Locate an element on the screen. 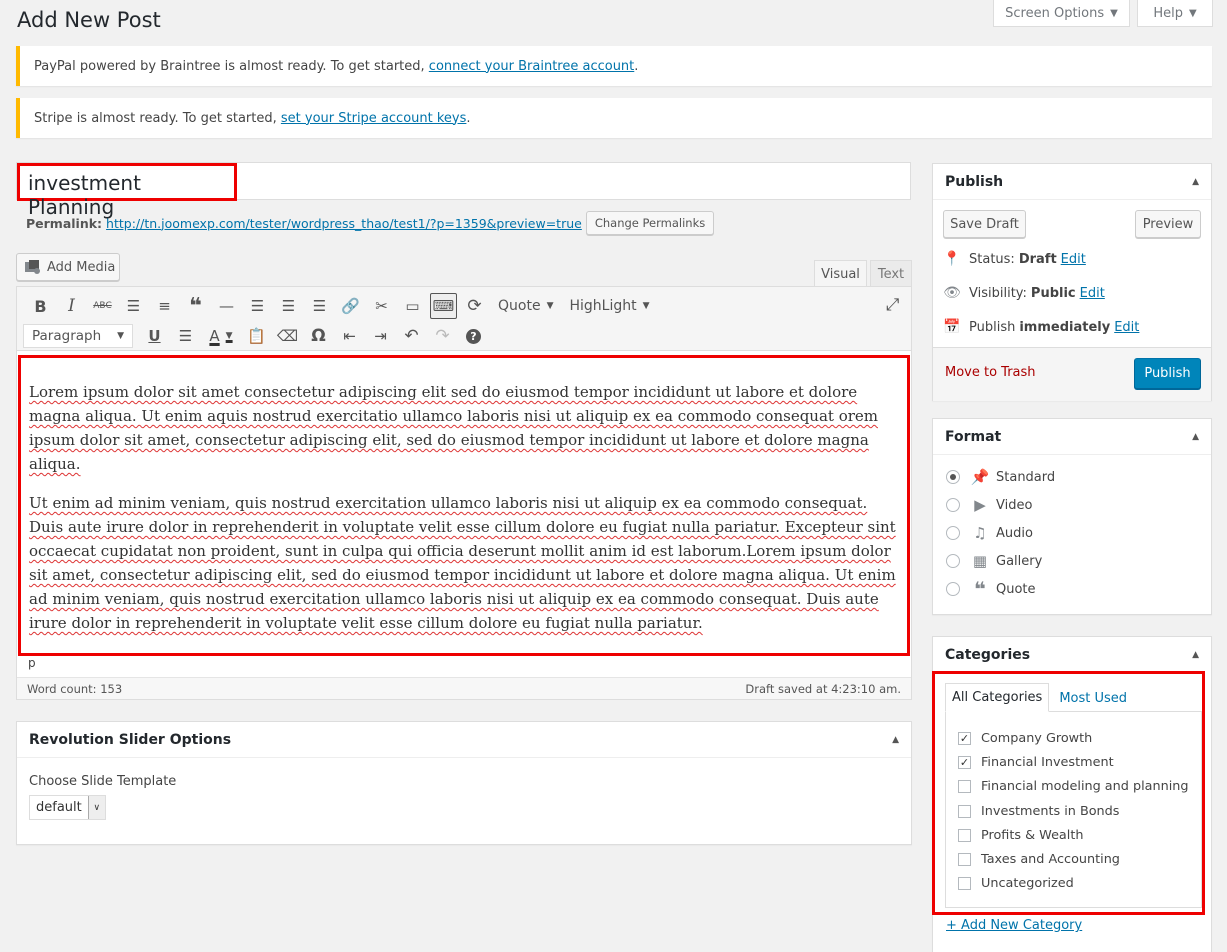 The height and width of the screenshot is (952, 1227). tab-all-categories: All Categories is located at coordinates (997, 697).